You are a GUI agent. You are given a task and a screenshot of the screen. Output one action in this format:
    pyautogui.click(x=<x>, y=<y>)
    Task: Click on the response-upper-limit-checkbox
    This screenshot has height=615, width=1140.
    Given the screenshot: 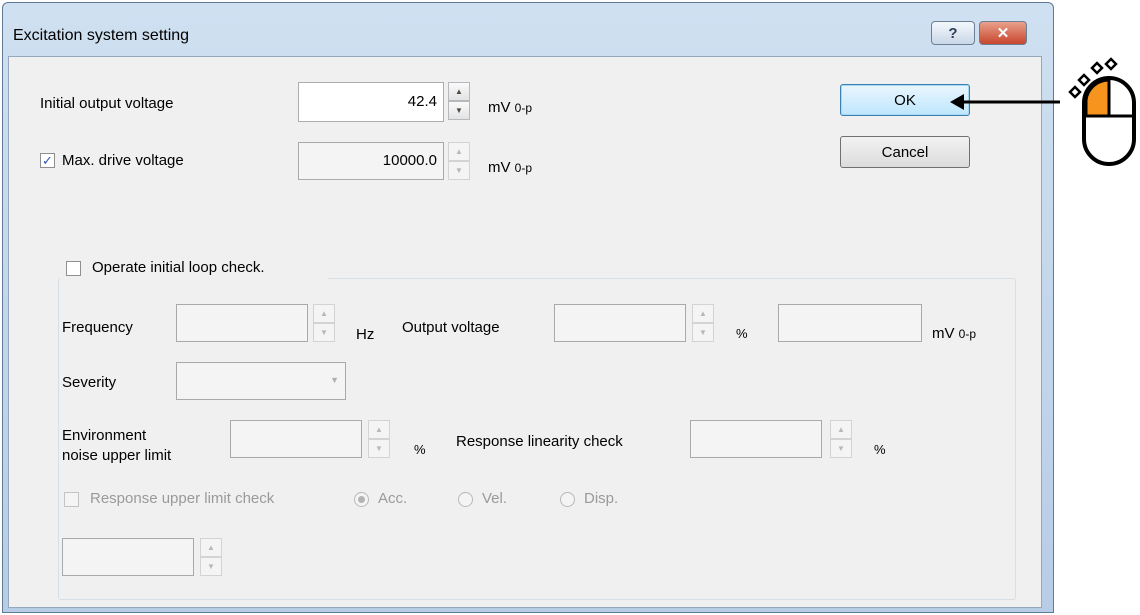 What is the action you would take?
    pyautogui.click(x=71, y=499)
    